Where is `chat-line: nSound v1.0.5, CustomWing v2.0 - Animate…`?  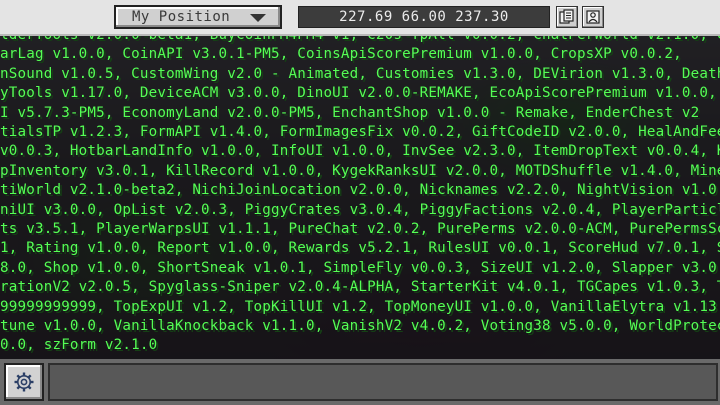
chat-line: nSound v1.0.5, CustomWing v2.0 - Animate… is located at coordinates (360, 73).